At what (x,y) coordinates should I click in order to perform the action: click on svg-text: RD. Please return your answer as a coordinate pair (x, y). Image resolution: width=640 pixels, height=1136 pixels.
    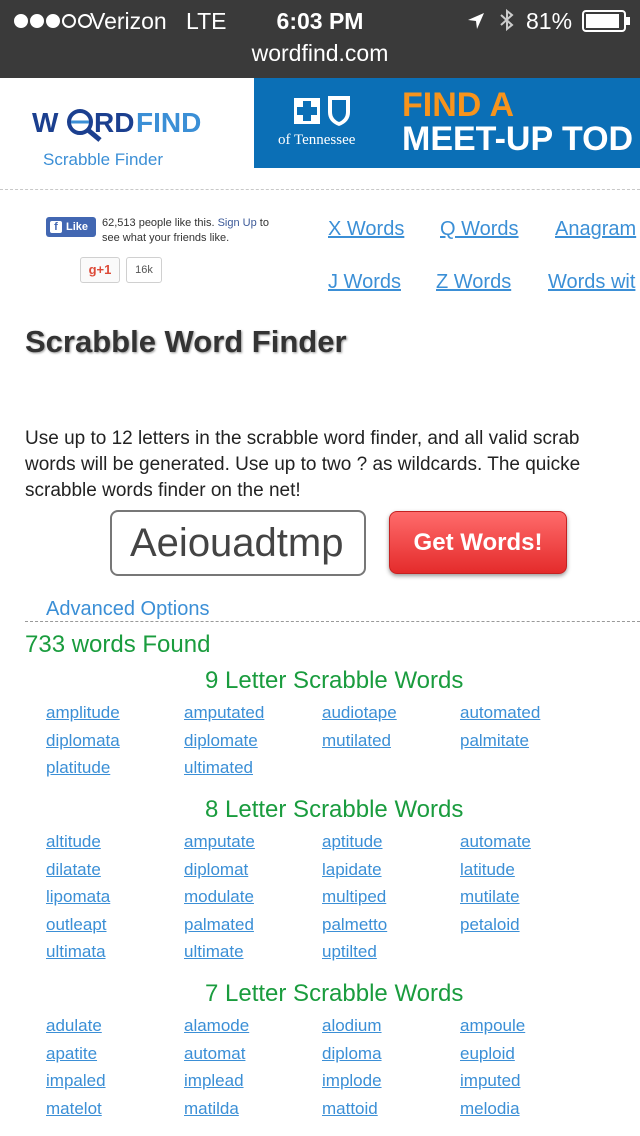
    Looking at the image, I should click on (114, 122).